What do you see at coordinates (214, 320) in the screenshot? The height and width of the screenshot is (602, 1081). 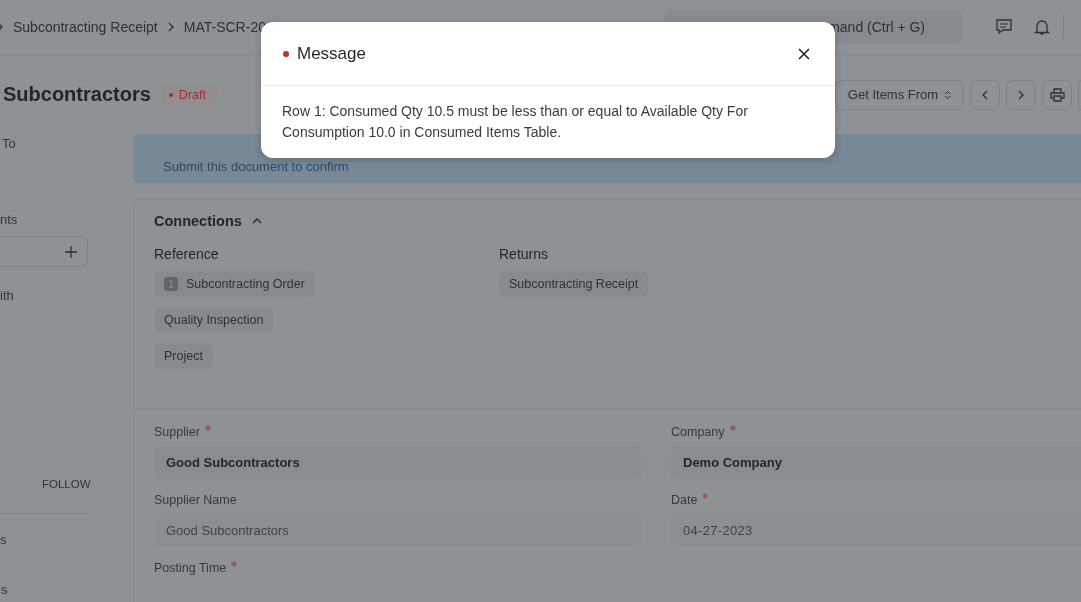 I see `connection-link: Quality Inspection` at bounding box center [214, 320].